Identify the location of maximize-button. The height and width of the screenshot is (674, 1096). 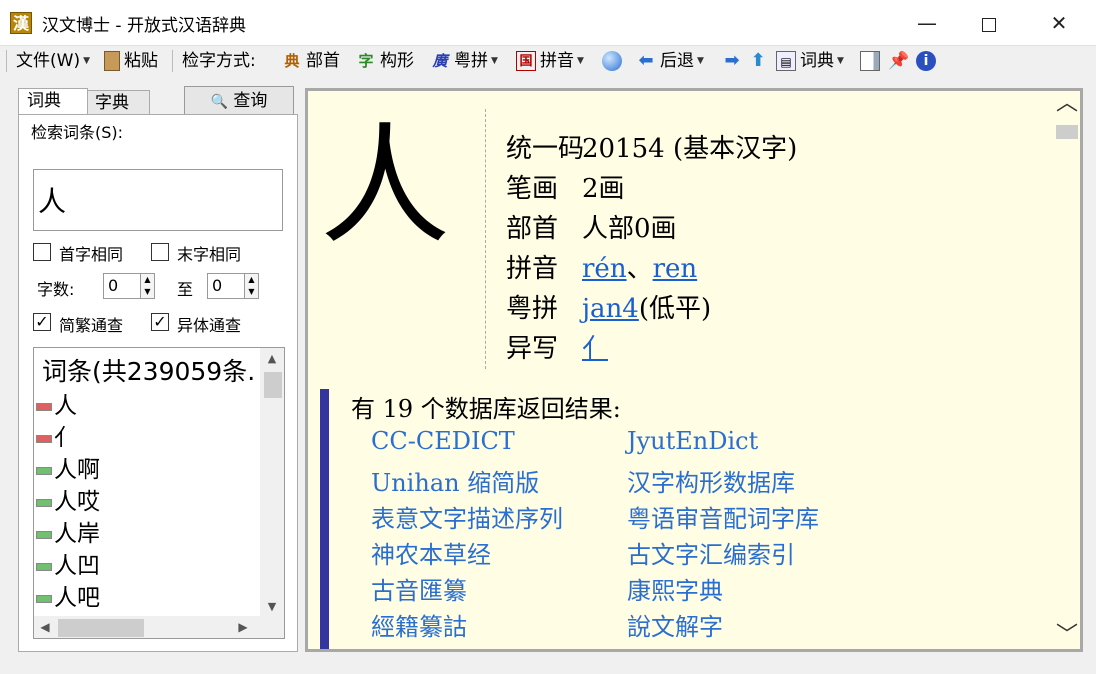
(989, 23).